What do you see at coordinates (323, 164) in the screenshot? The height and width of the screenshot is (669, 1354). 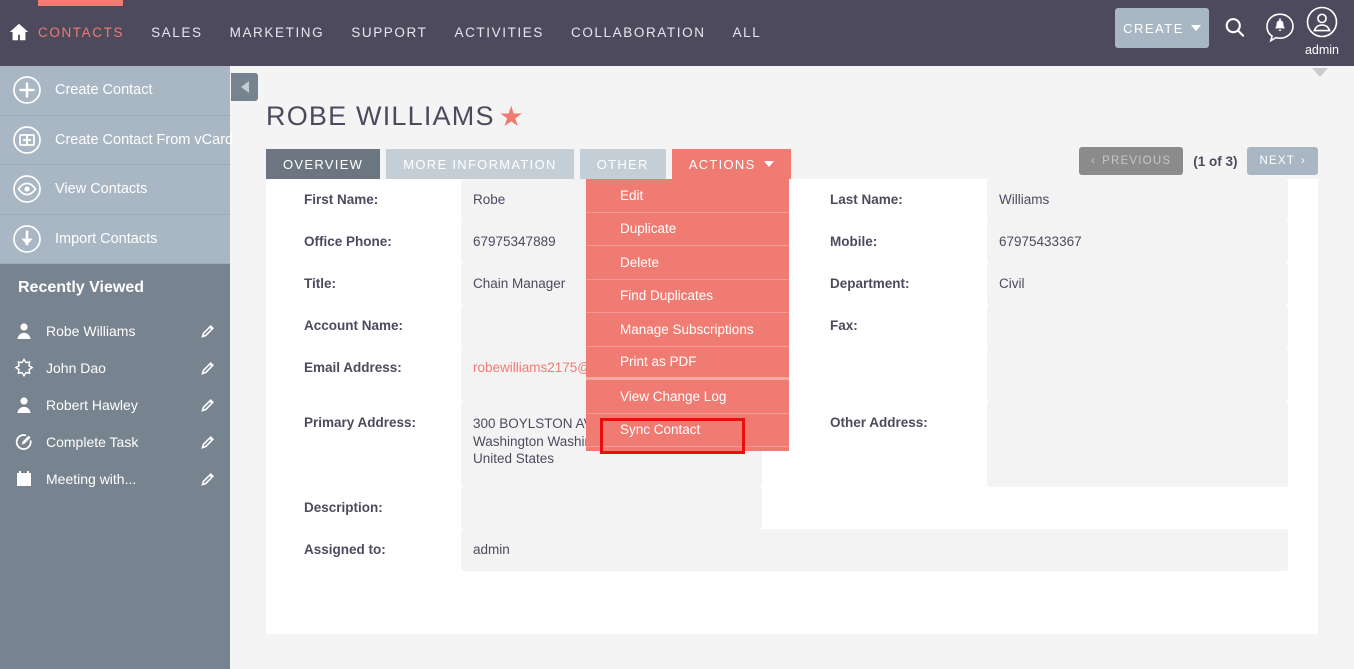 I see `tab-overview: OVERVIEW` at bounding box center [323, 164].